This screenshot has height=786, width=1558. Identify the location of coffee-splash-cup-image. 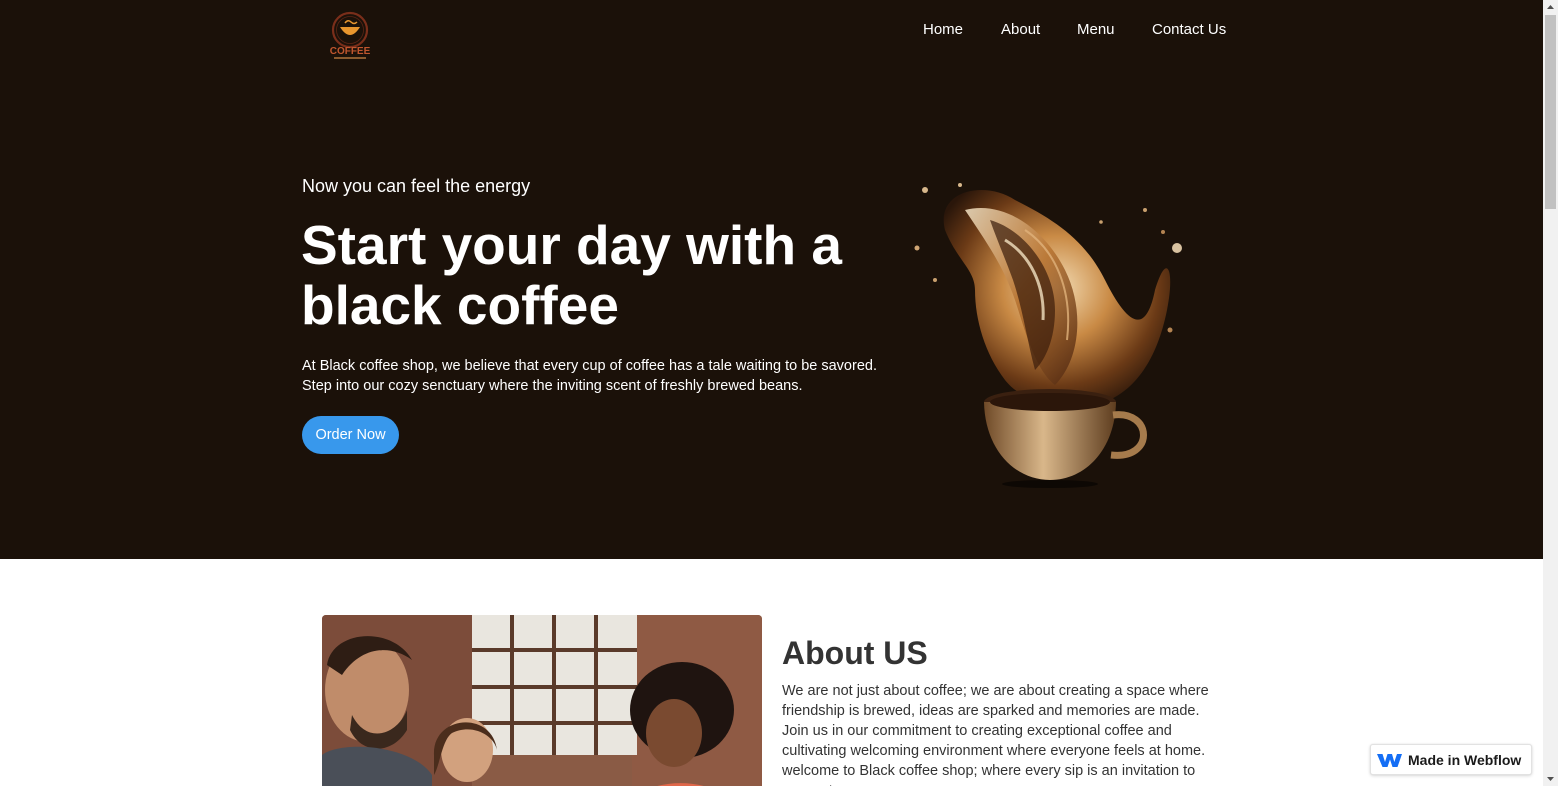
(1048, 335).